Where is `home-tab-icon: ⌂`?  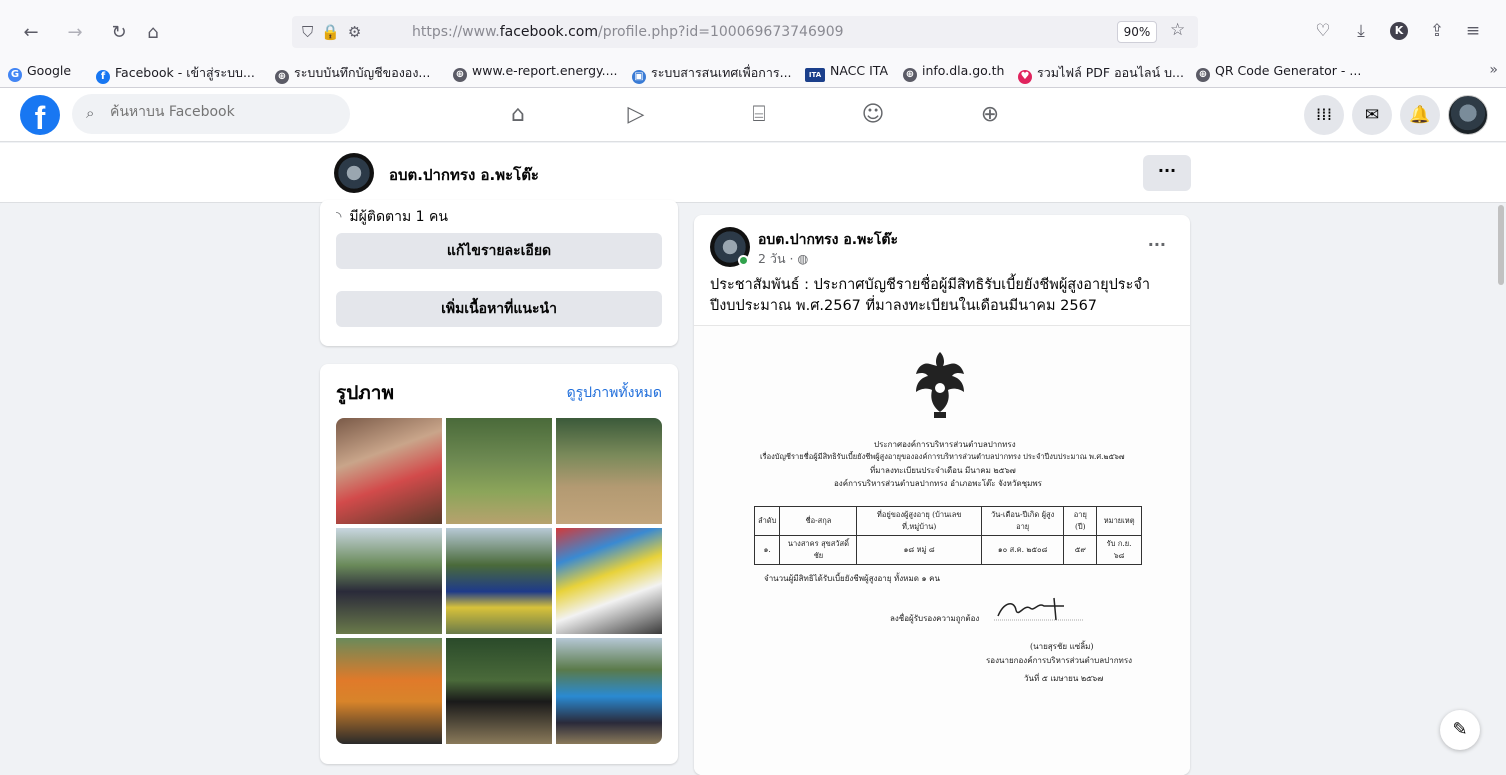 home-tab-icon: ⌂ is located at coordinates (518, 115).